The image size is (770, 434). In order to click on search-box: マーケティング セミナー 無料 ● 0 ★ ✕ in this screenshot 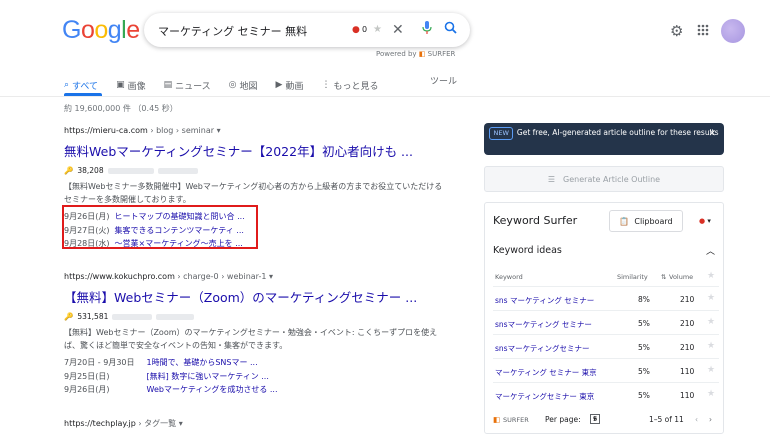, I will do `click(307, 30)`.